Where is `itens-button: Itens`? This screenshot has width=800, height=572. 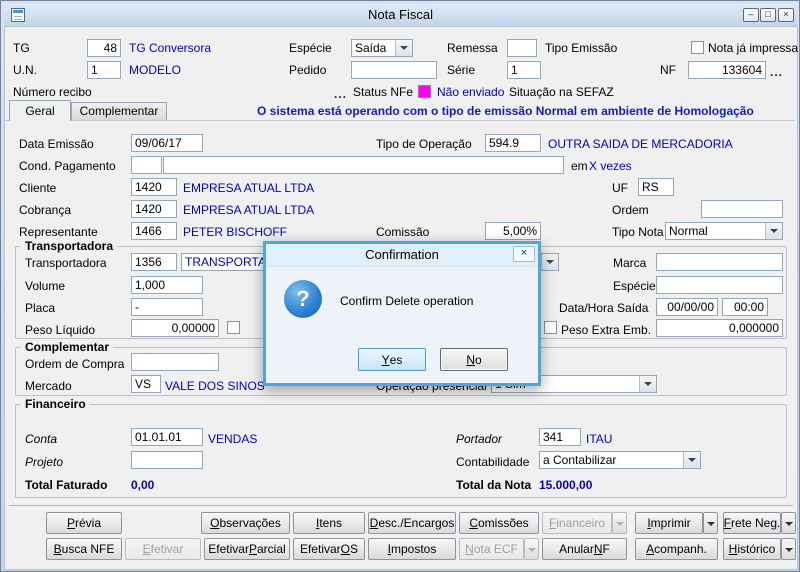 itens-button: Itens is located at coordinates (329, 523).